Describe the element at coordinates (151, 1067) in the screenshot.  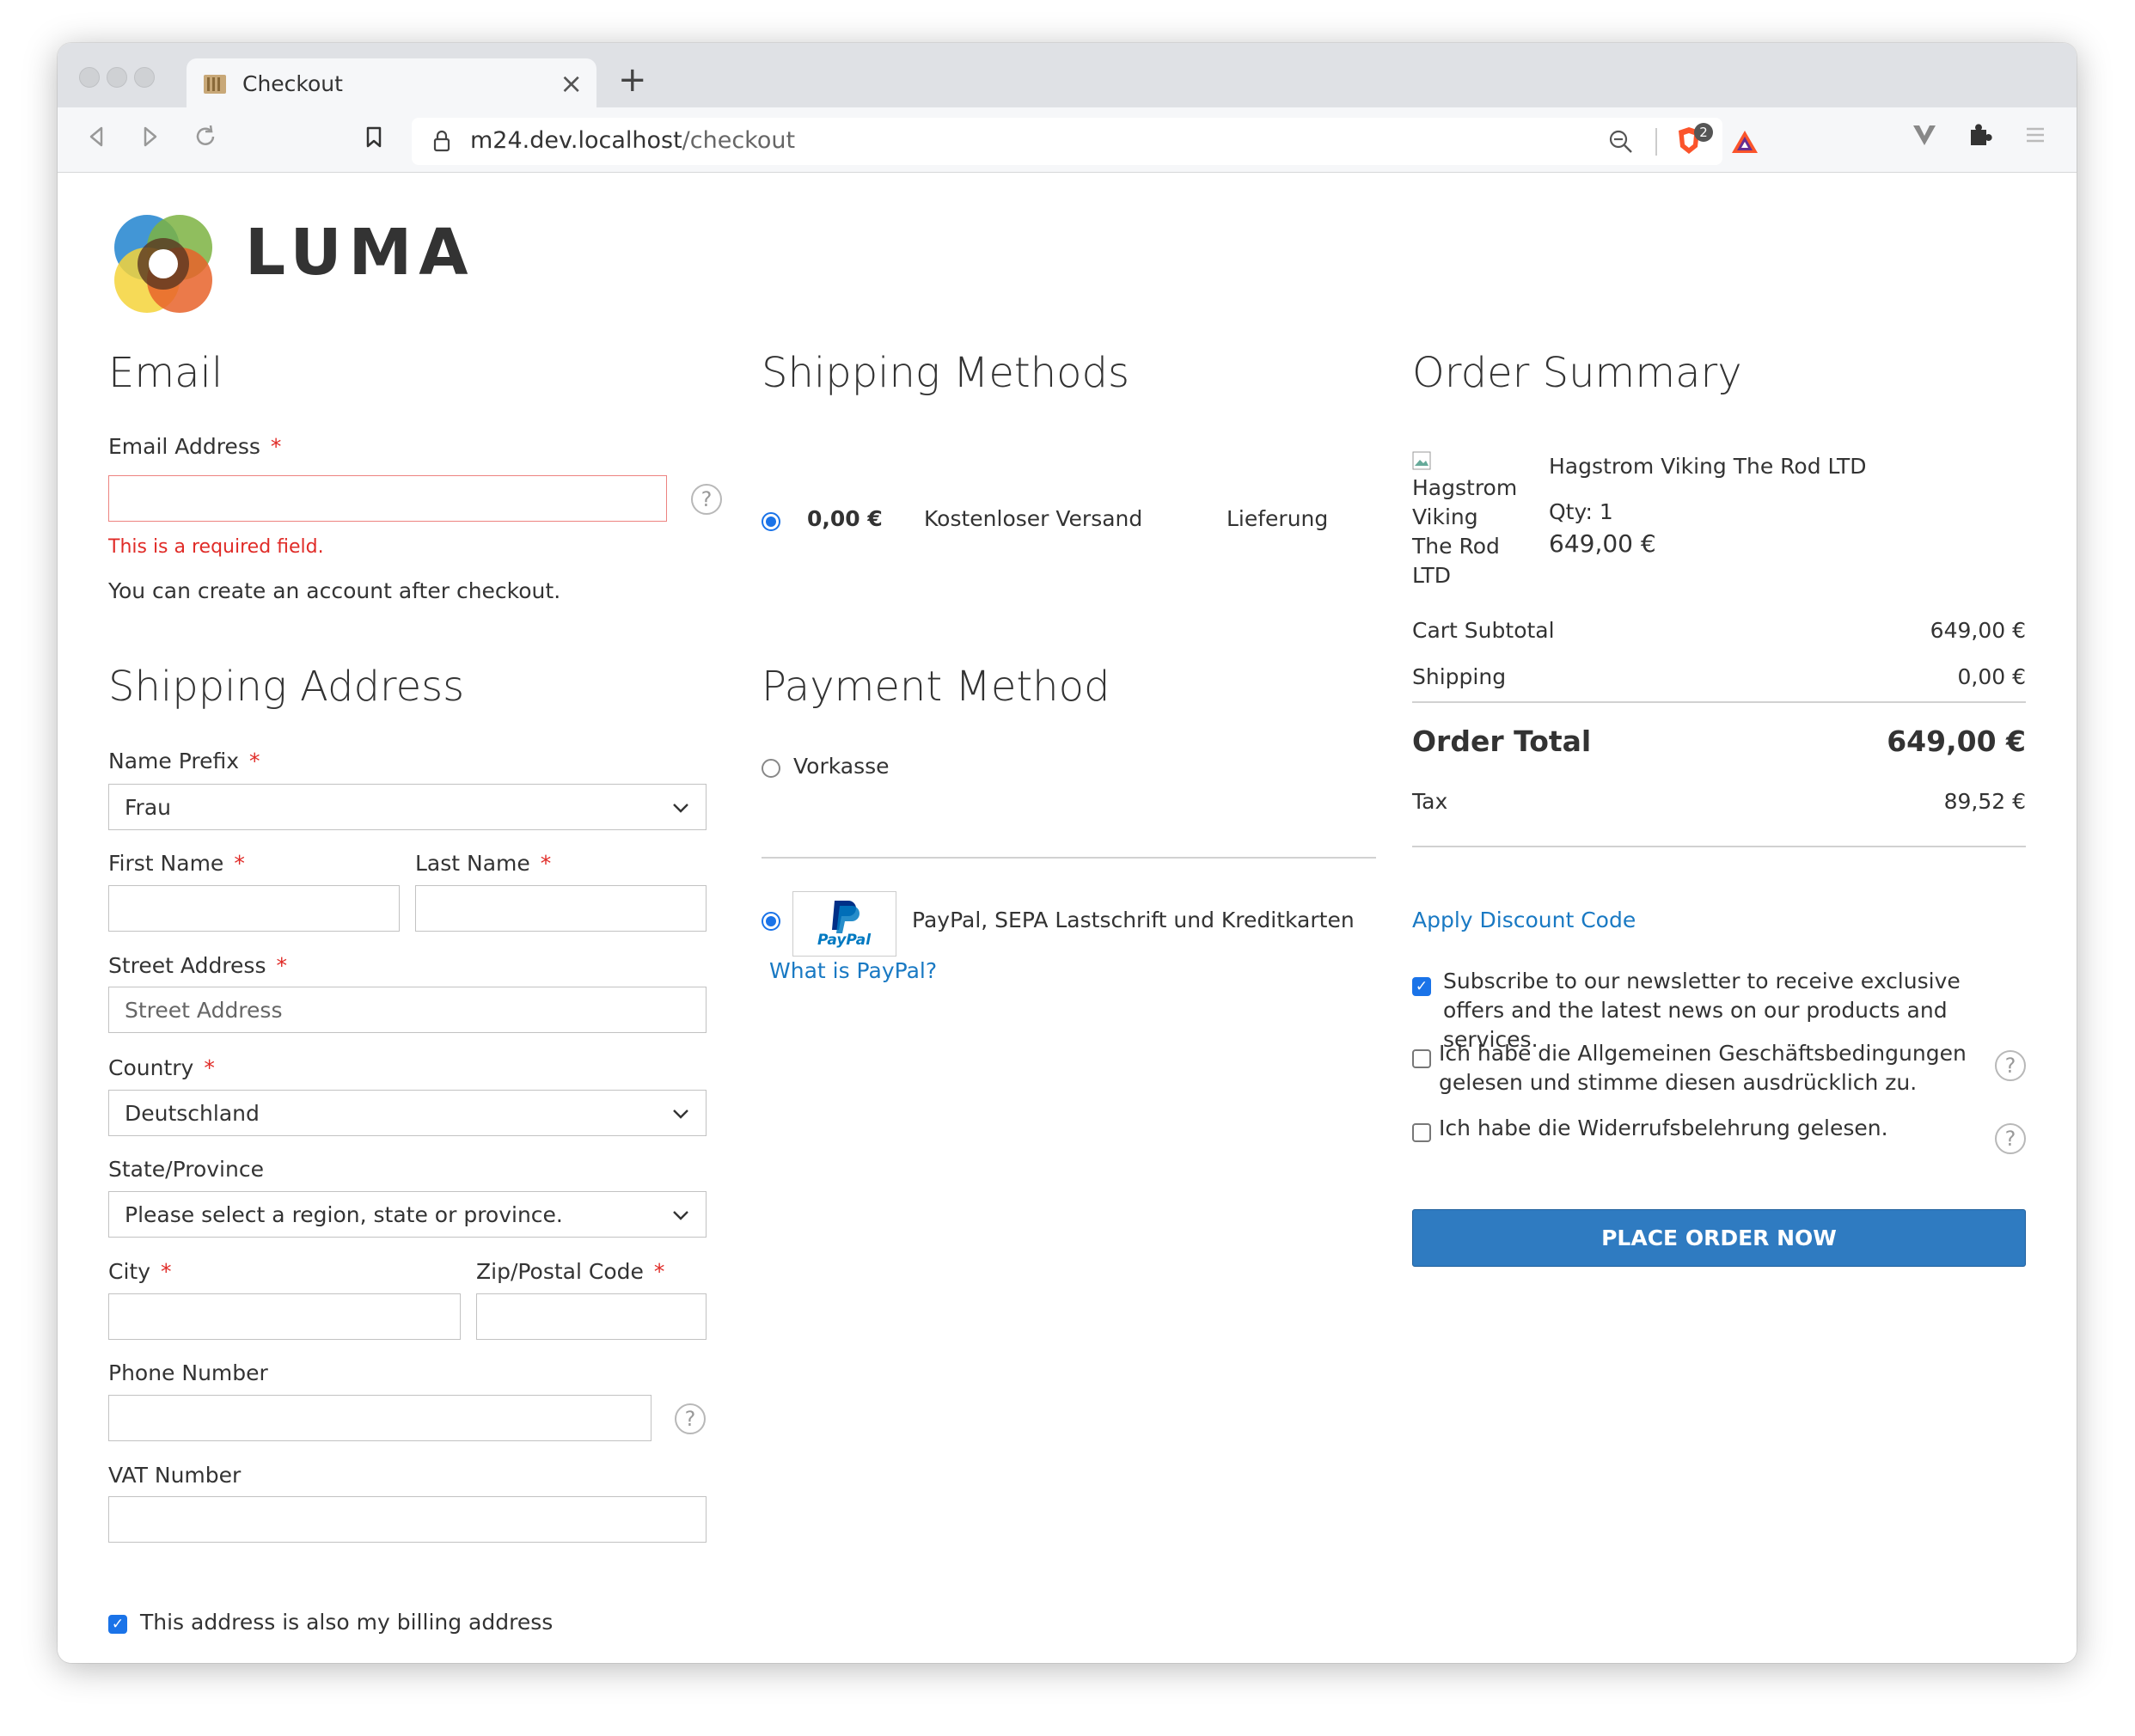
I see `country-label-text: Country` at that location.